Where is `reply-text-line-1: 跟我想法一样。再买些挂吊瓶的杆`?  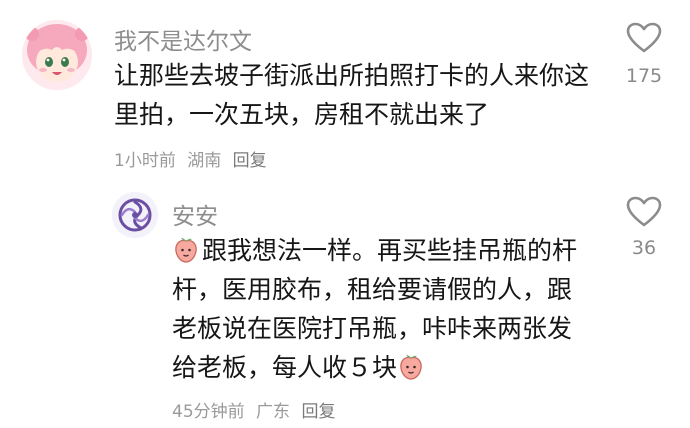
reply-text-line-1: 跟我想法一样。再买些挂吊瓶的杆 is located at coordinates (374, 253).